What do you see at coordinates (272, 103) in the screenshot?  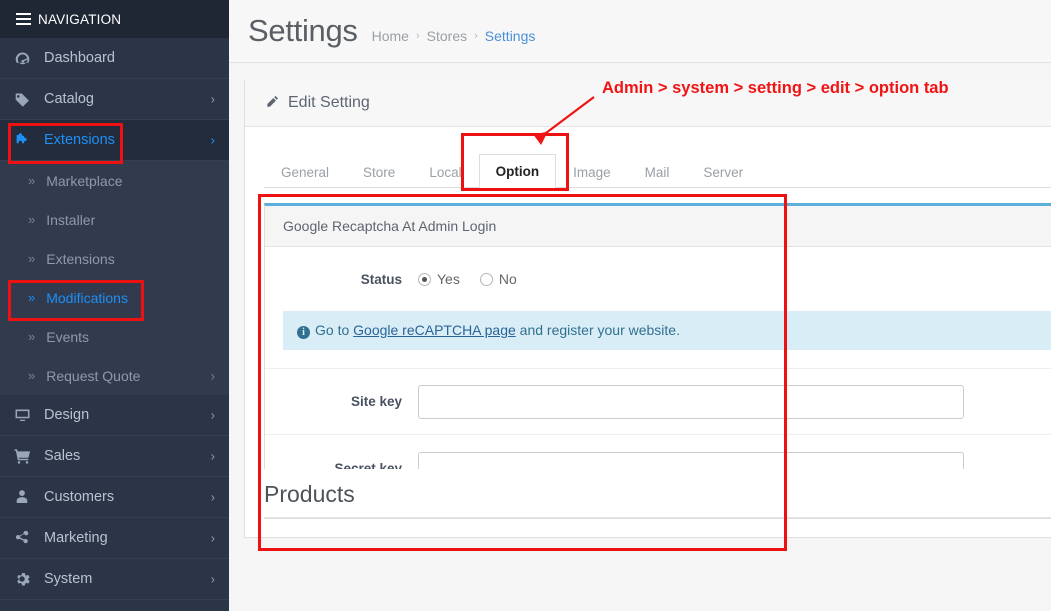 I see `pencil-icon` at bounding box center [272, 103].